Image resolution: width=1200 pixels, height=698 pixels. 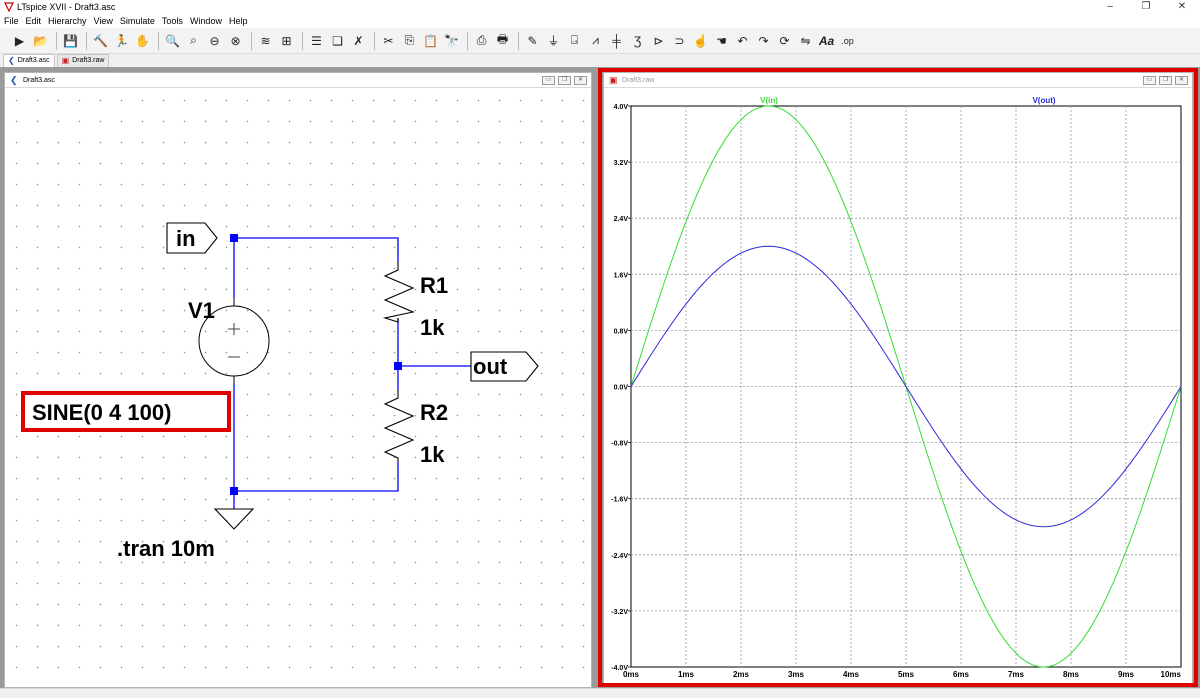 I want to click on status-bar, so click(x=600, y=693).